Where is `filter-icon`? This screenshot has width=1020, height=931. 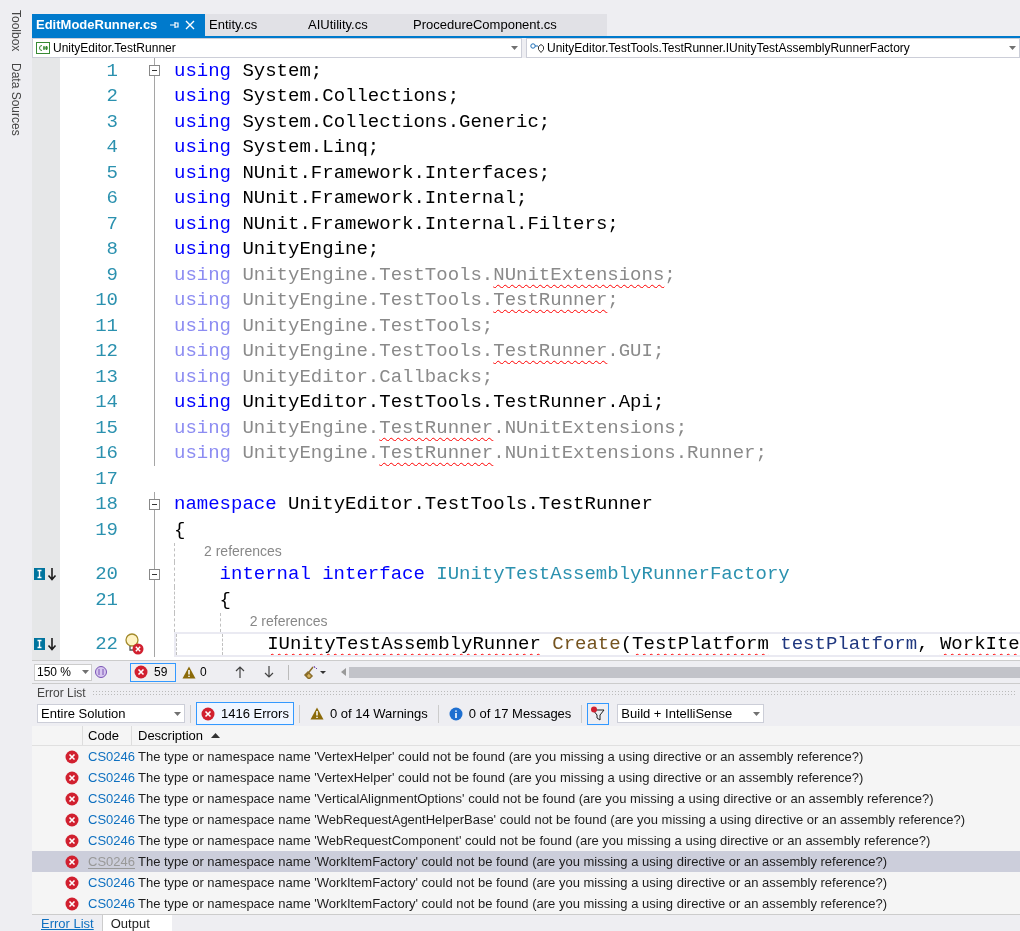 filter-icon is located at coordinates (598, 713).